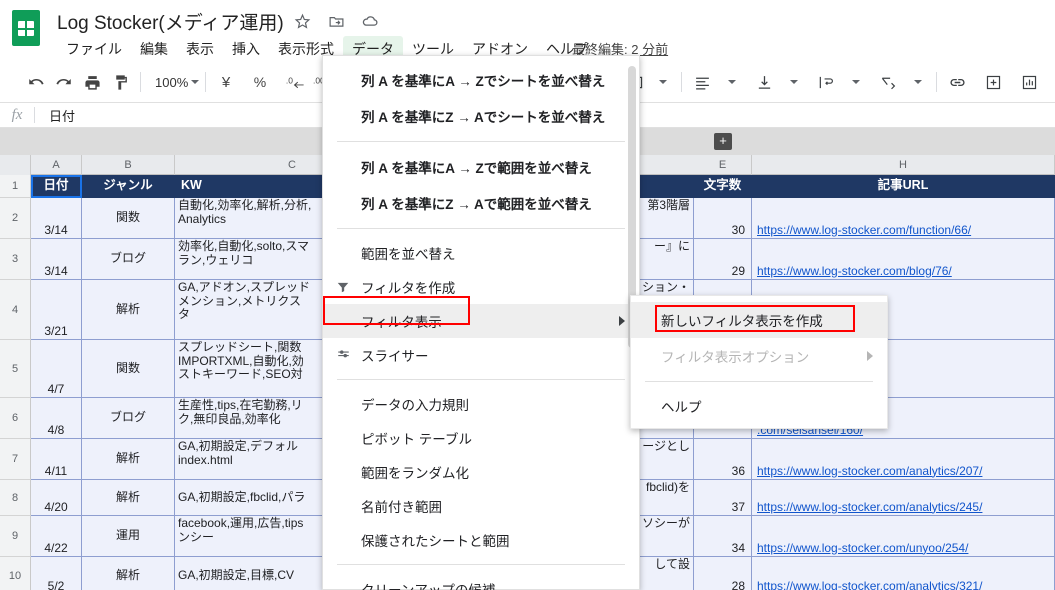 This screenshot has width=1055, height=590. I want to click on rotation-dropdown-caret, so click(916, 82).